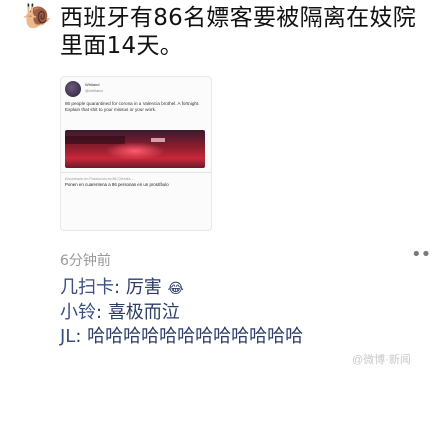 The height and width of the screenshot is (430, 440). Describe the element at coordinates (421, 255) in the screenshot. I see `more-options-button: ••` at that location.